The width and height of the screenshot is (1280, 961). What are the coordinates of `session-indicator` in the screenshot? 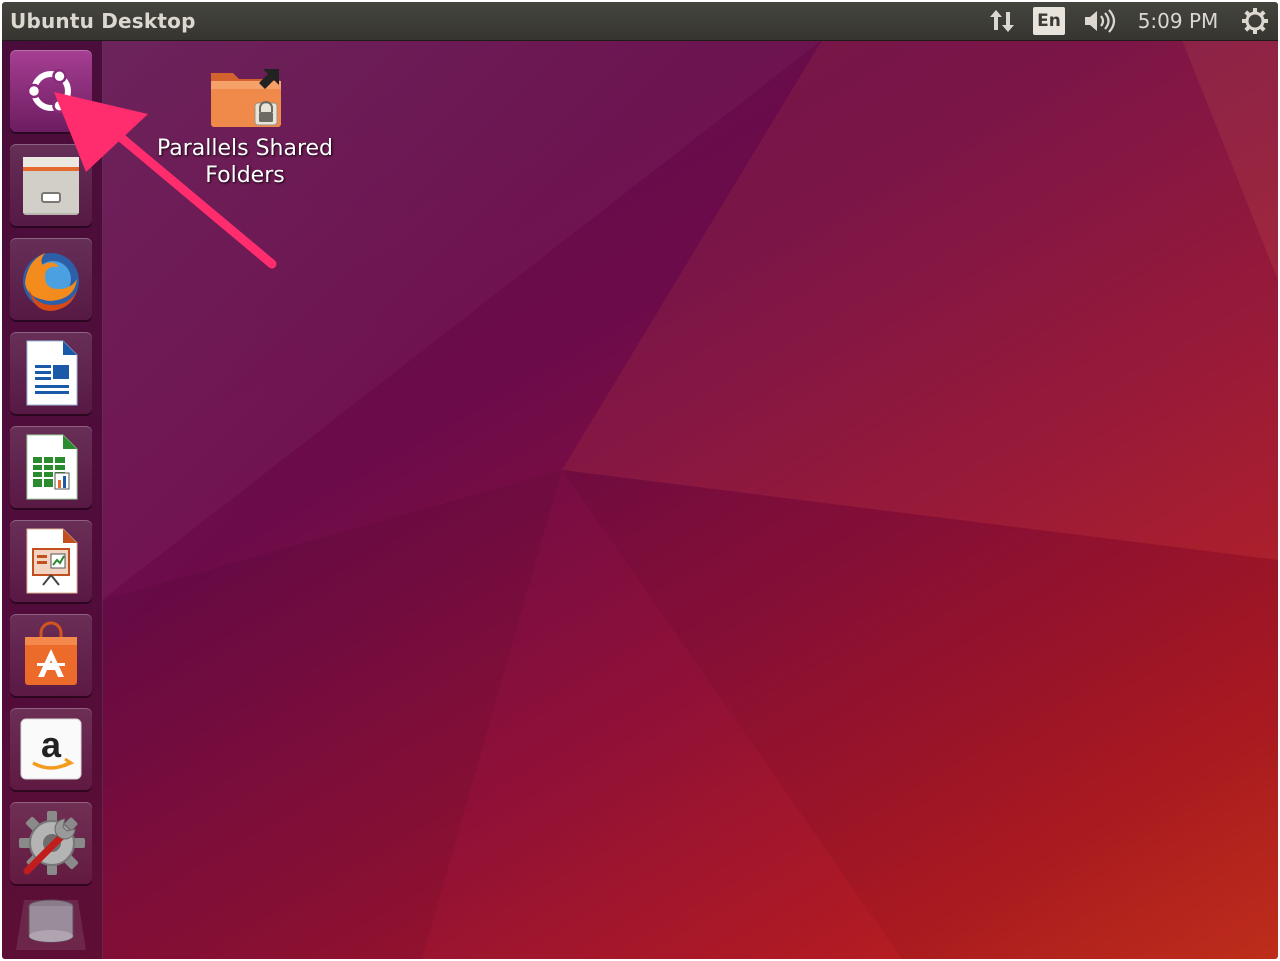 It's located at (1255, 21).